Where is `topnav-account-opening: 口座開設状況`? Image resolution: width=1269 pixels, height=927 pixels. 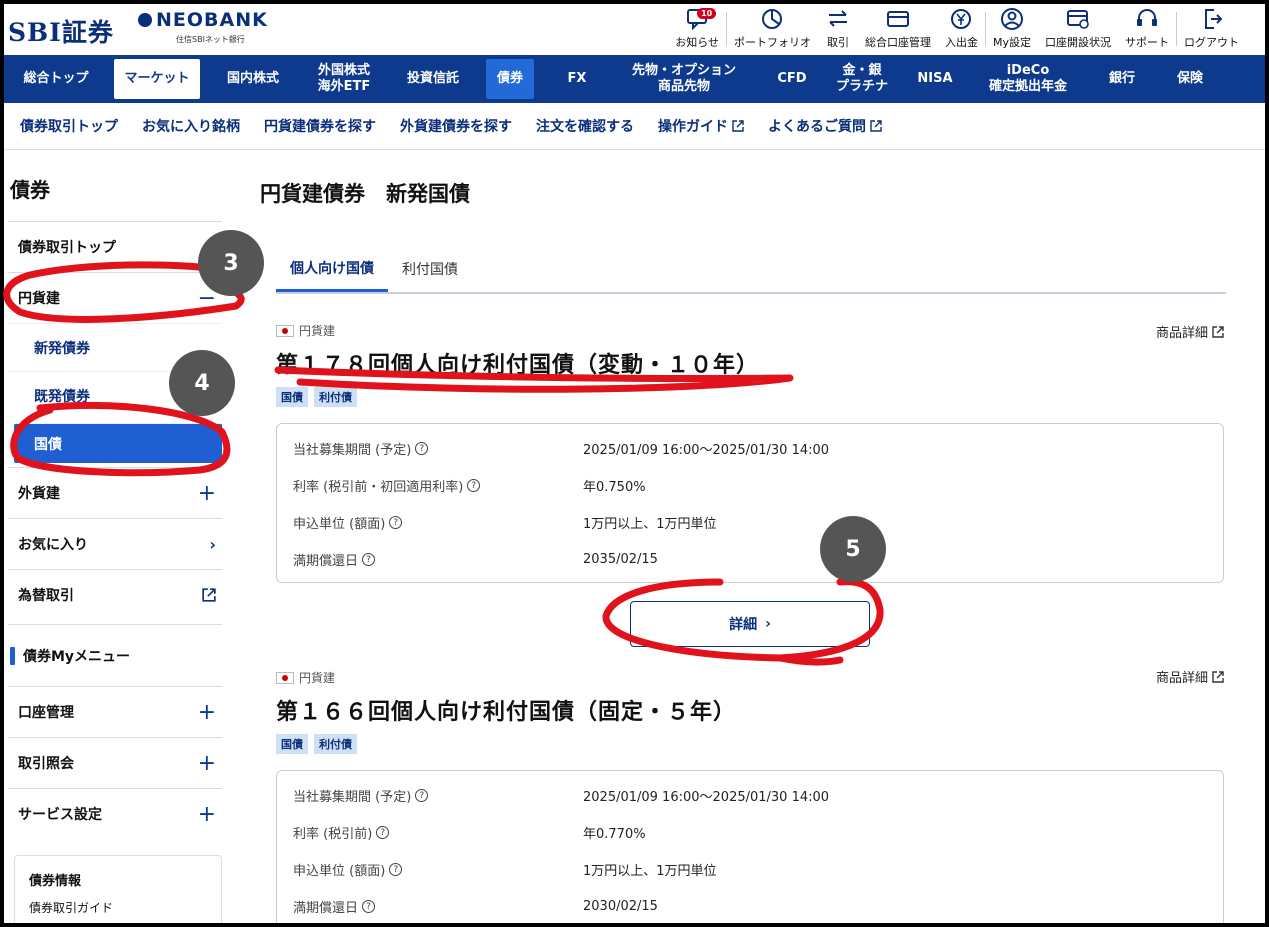
topnav-account-opening: 口座開設状況 is located at coordinates (1078, 28).